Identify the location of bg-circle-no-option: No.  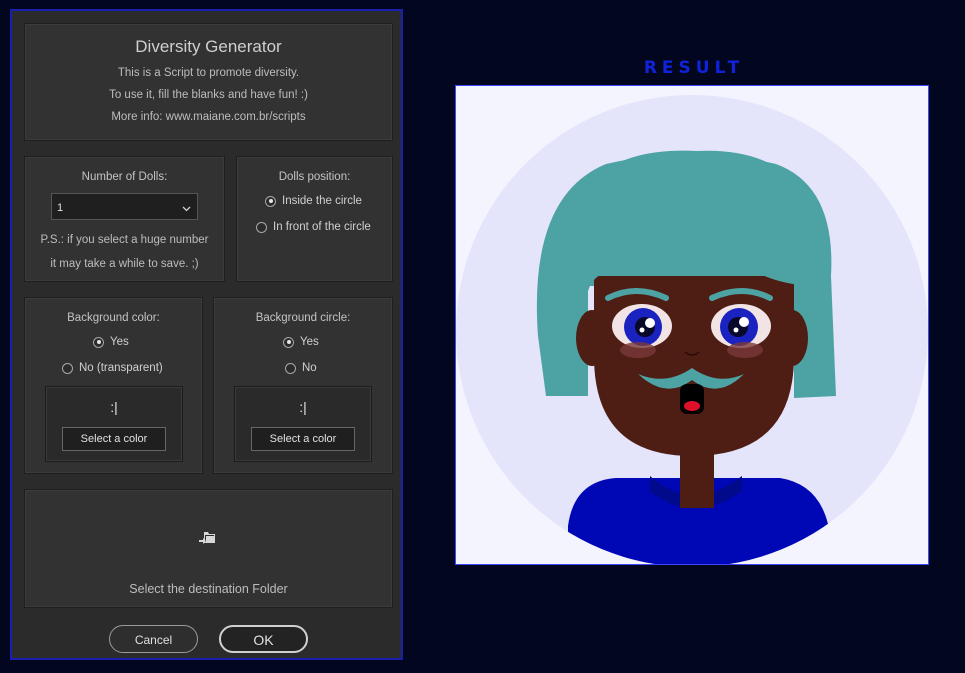
(301, 368).